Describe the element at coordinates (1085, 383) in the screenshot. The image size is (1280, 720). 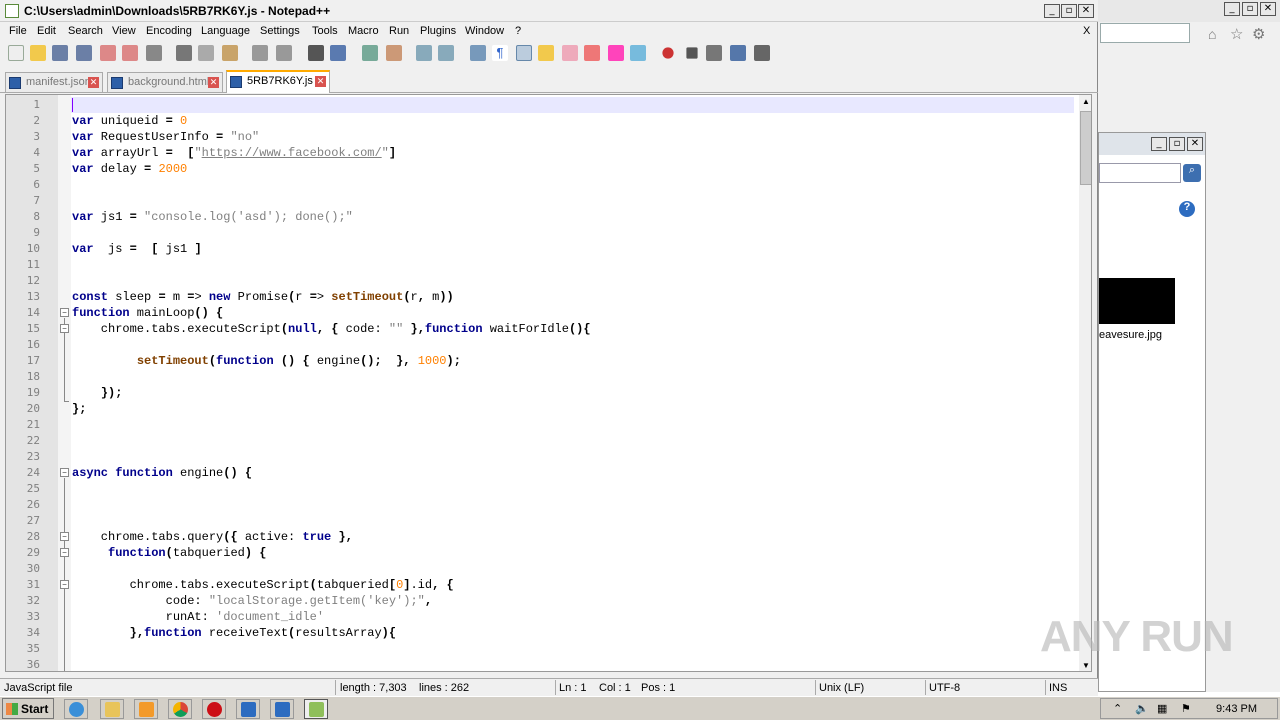
I see `vertical-scrollbar: ▲ ▼` at that location.